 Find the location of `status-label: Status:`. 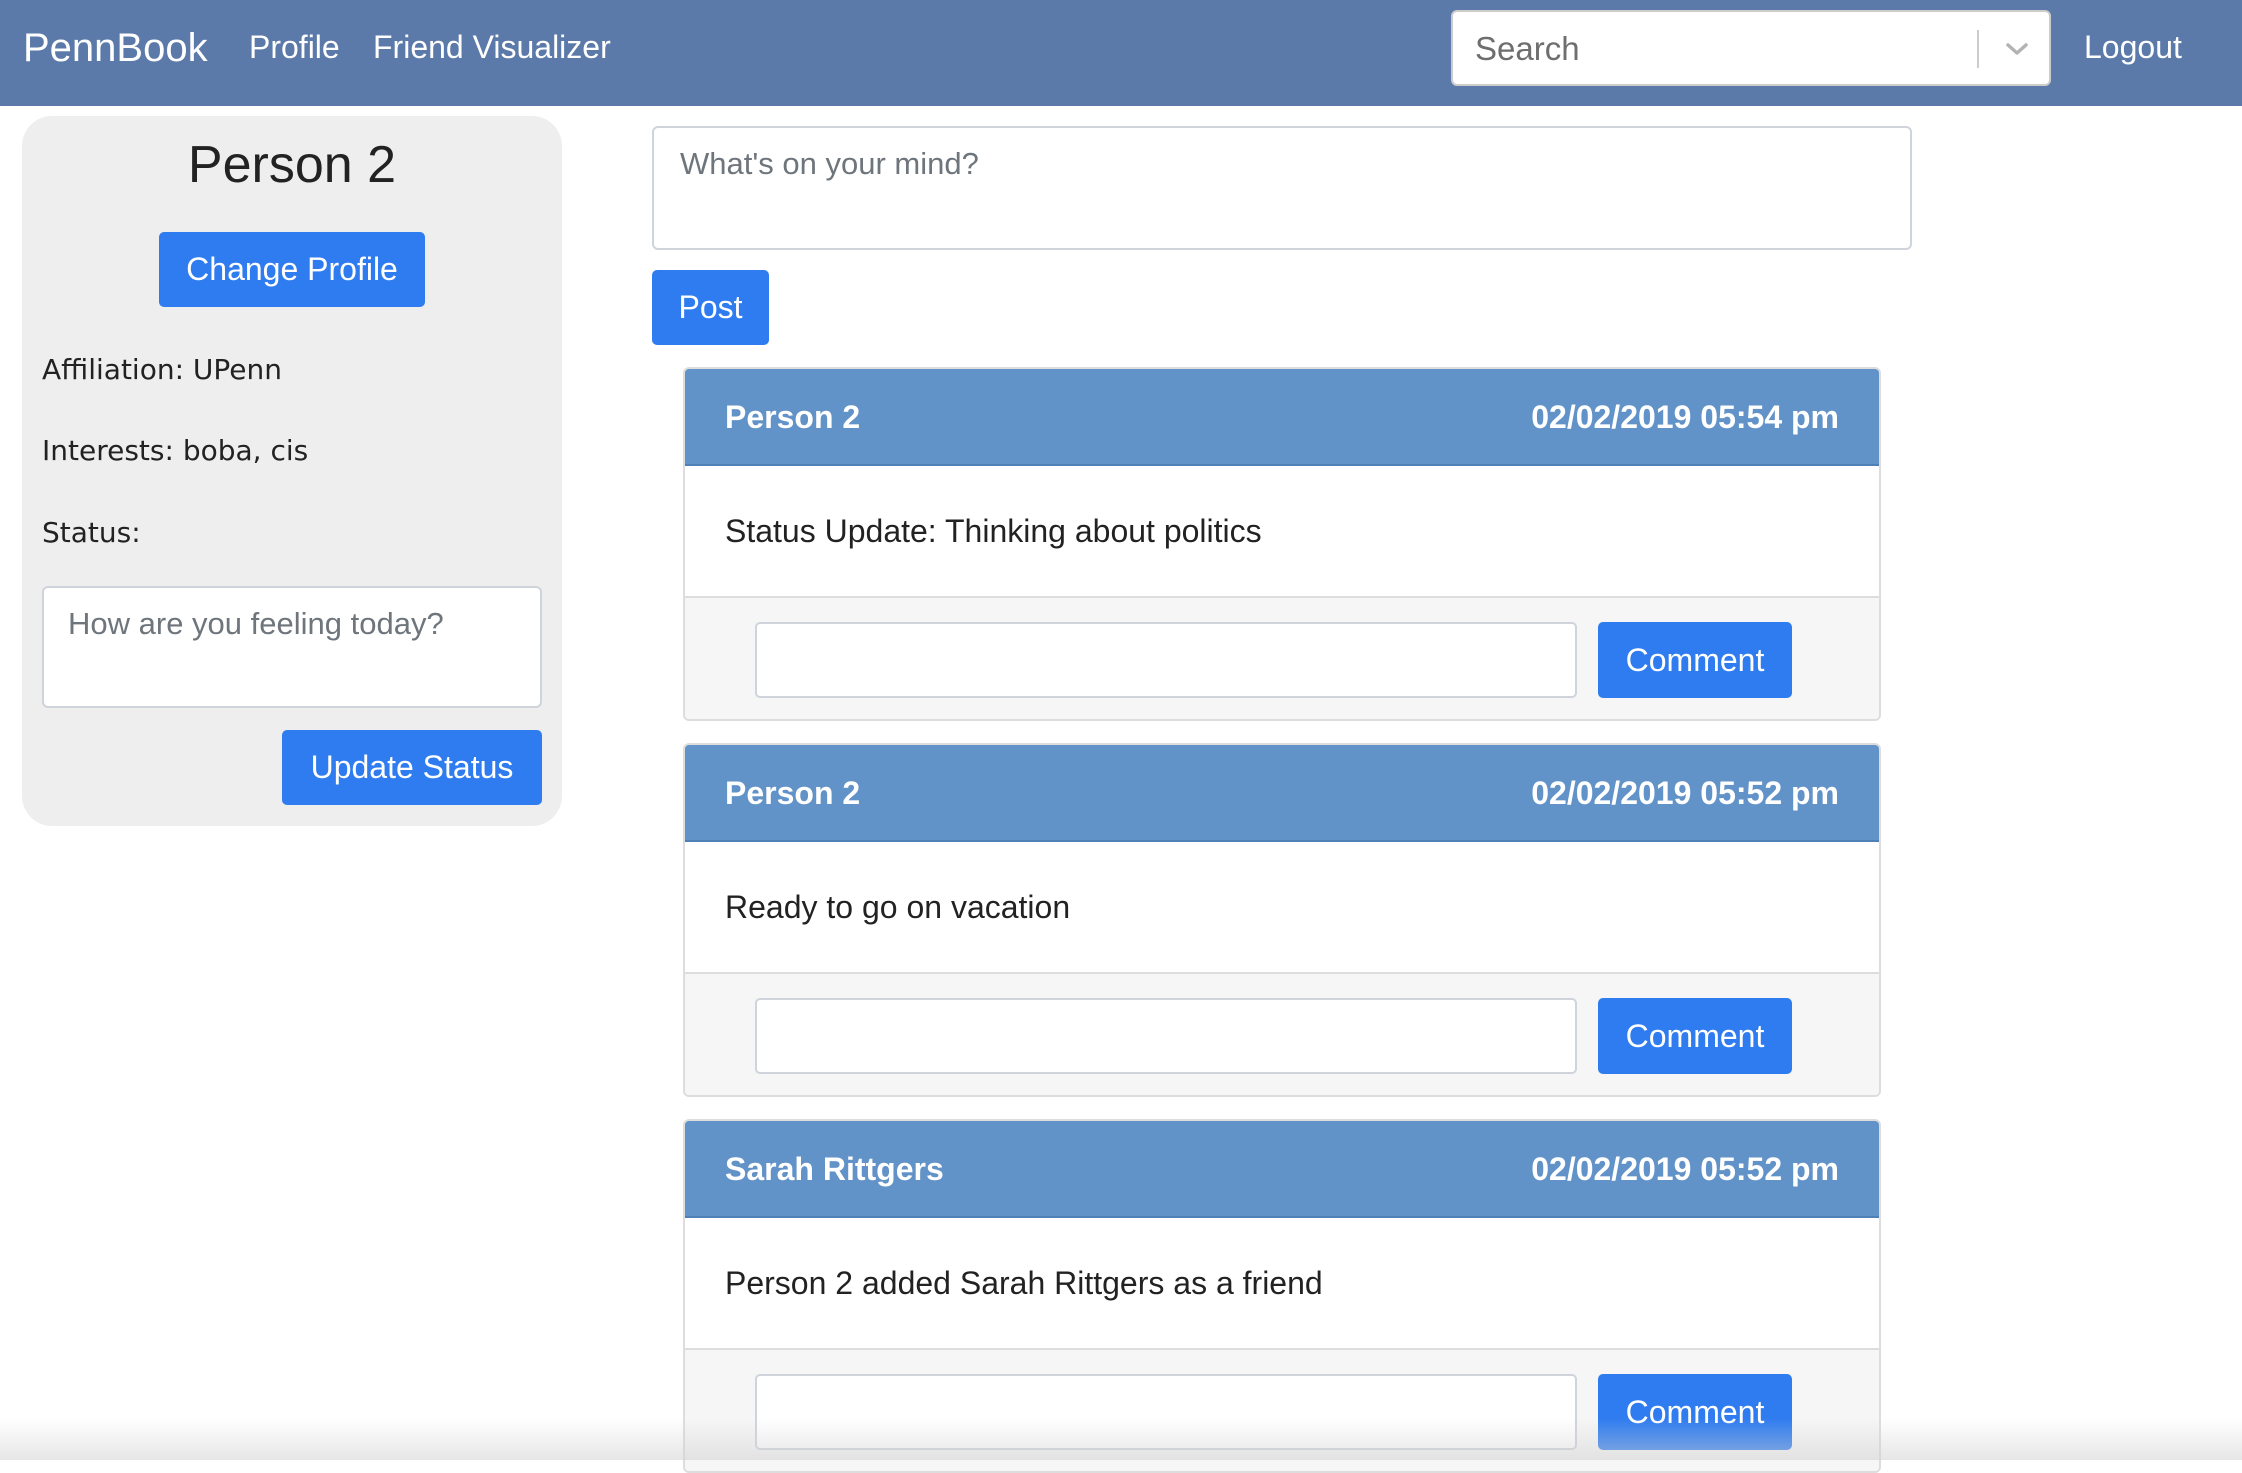

status-label: Status: is located at coordinates (91, 532).